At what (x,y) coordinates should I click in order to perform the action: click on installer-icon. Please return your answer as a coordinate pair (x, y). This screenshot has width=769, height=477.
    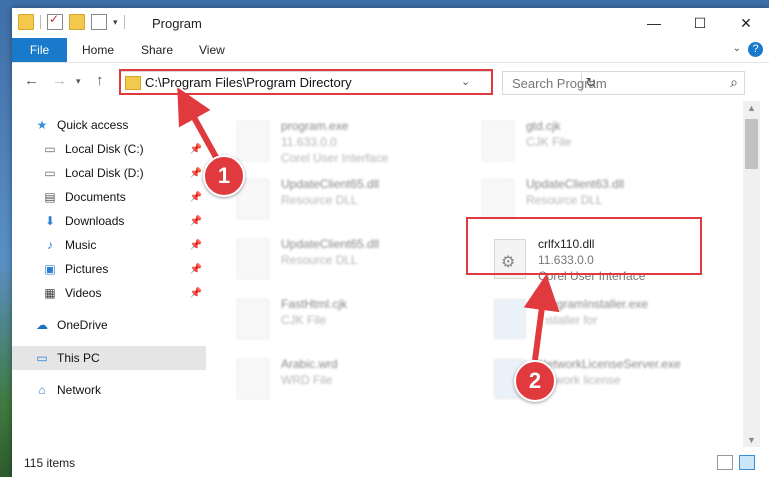
    Looking at the image, I should click on (510, 319).